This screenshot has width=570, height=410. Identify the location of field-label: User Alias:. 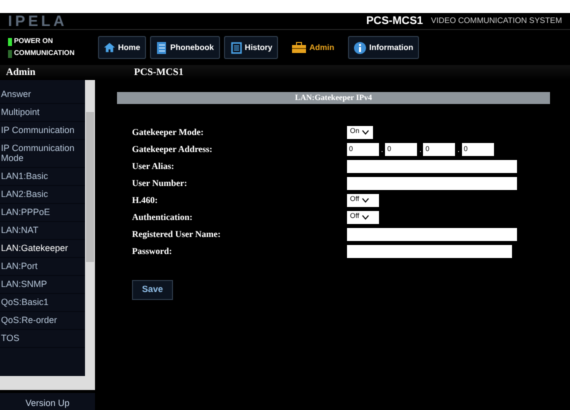
(154, 166).